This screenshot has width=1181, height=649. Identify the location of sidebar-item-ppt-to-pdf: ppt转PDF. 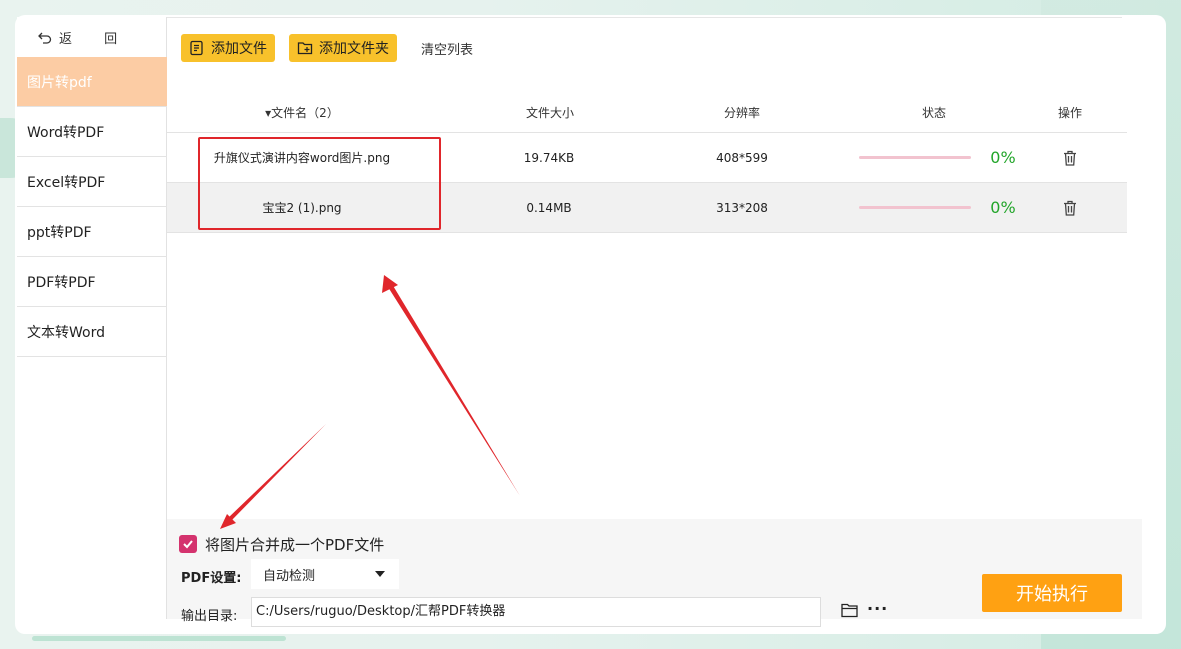
(92, 232).